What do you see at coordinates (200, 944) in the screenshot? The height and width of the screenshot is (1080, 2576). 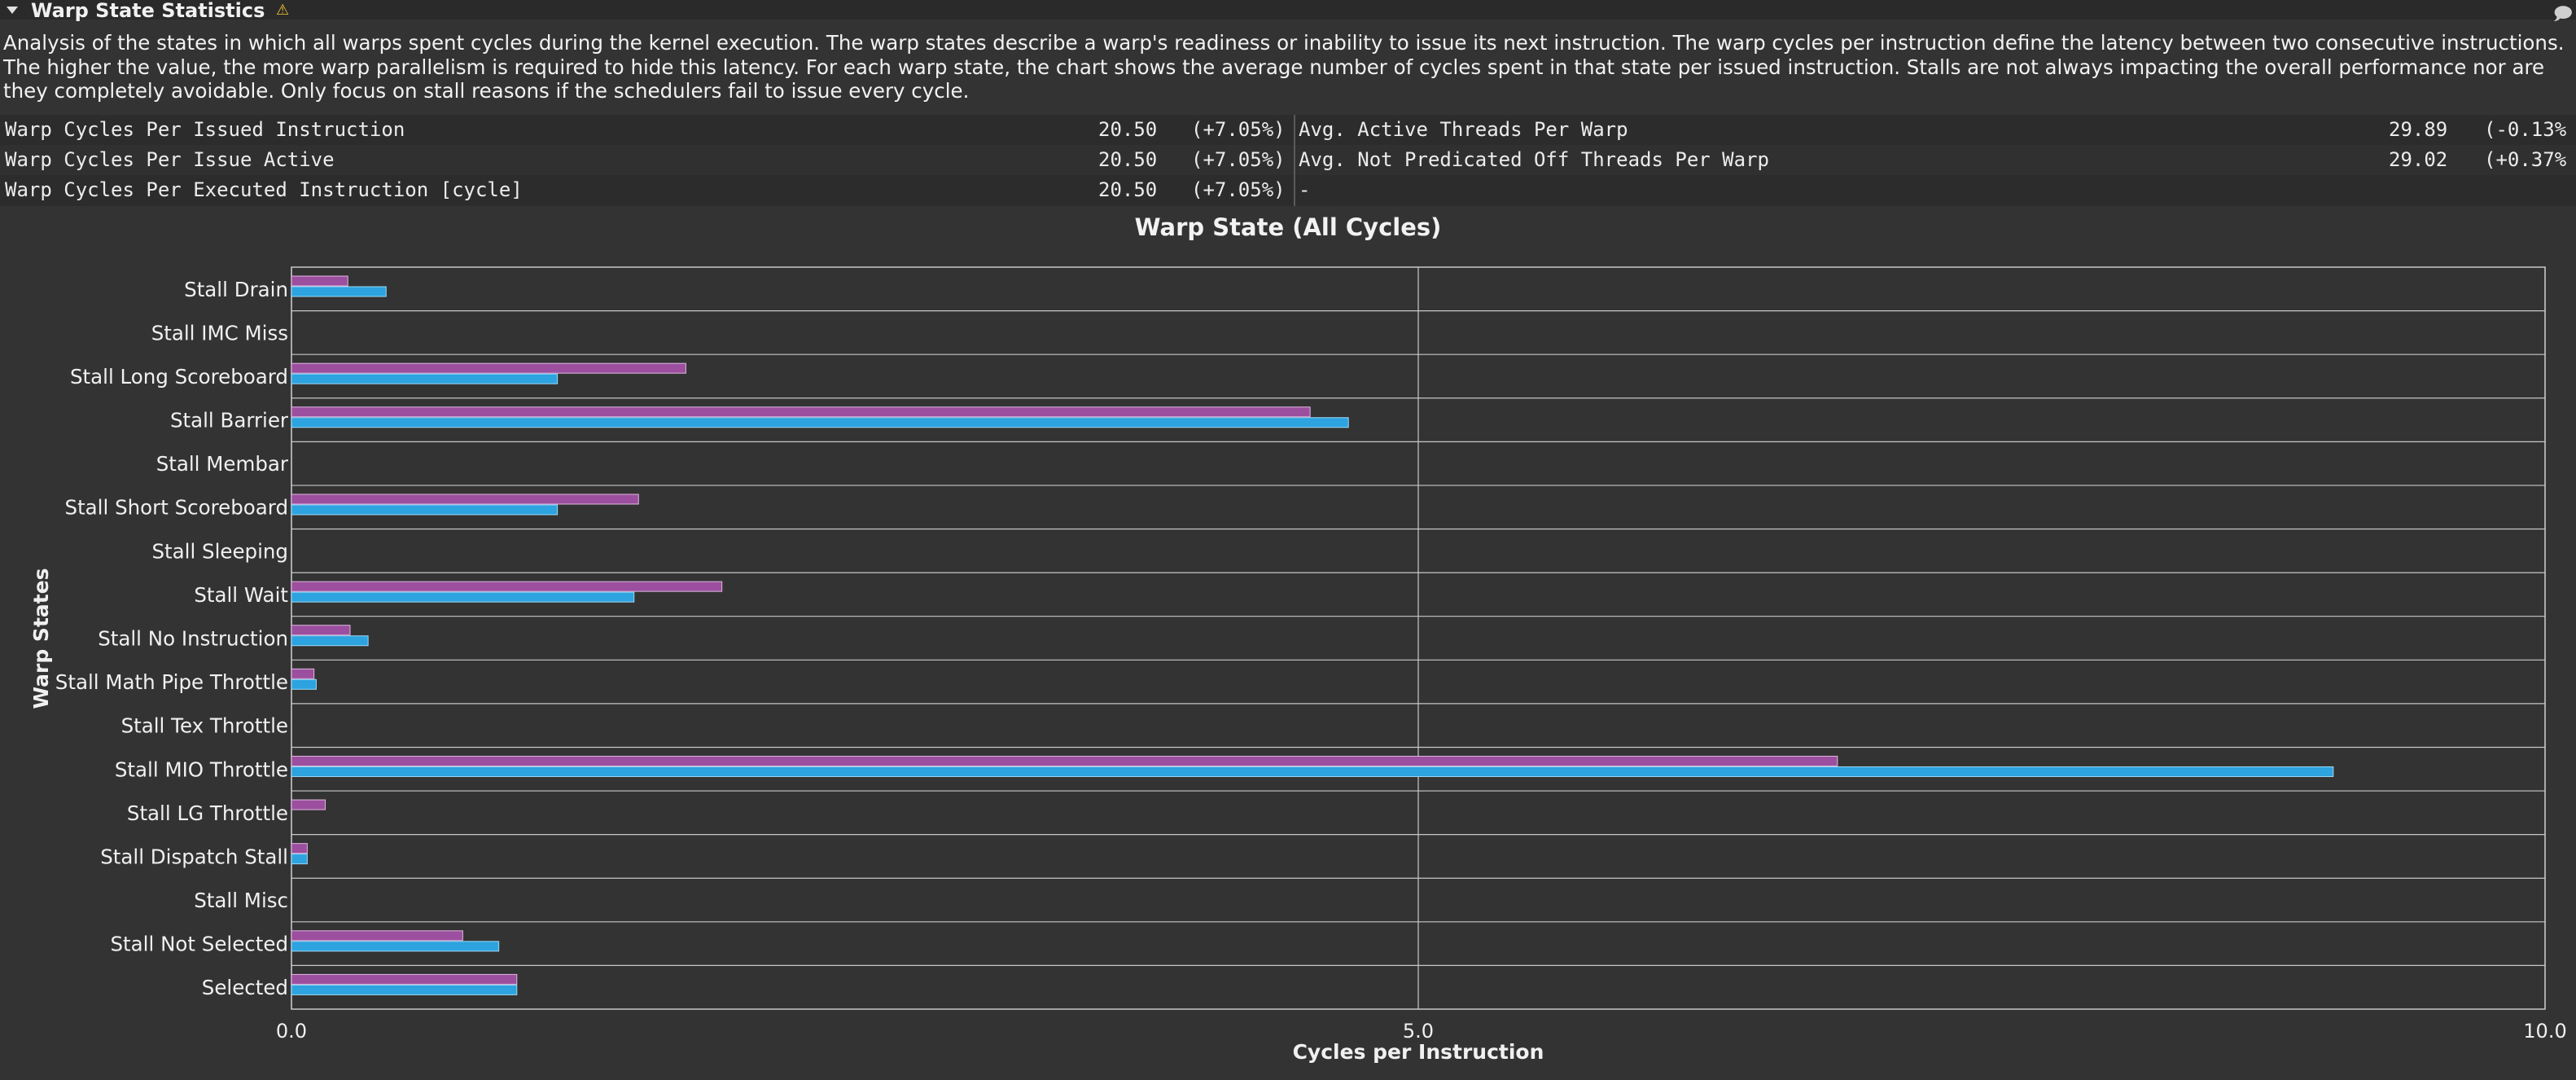 I see `category-label: Stall Not Selected` at bounding box center [200, 944].